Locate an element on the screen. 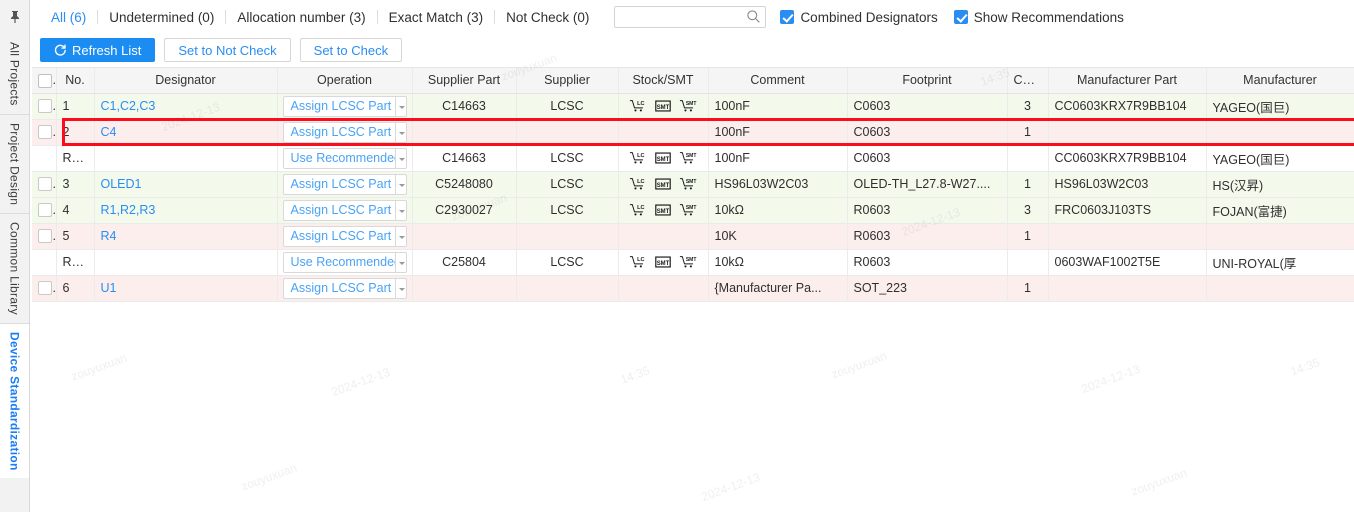 The image size is (1354, 512). sidebar-item-device-standardization: Device Standardization is located at coordinates (14, 401).